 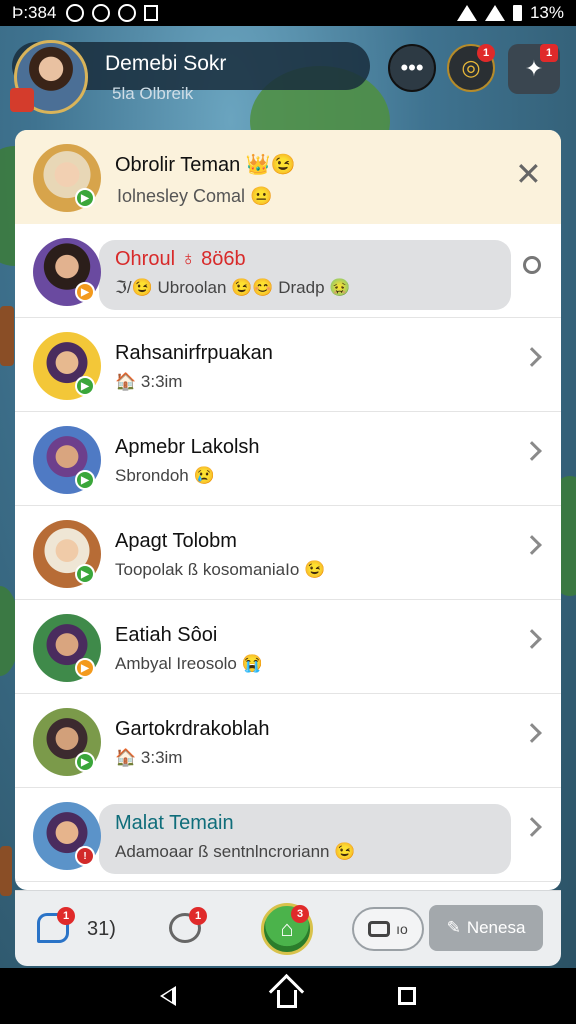 I want to click on friend-name: Apmebr Lakolsh, so click(x=187, y=447).